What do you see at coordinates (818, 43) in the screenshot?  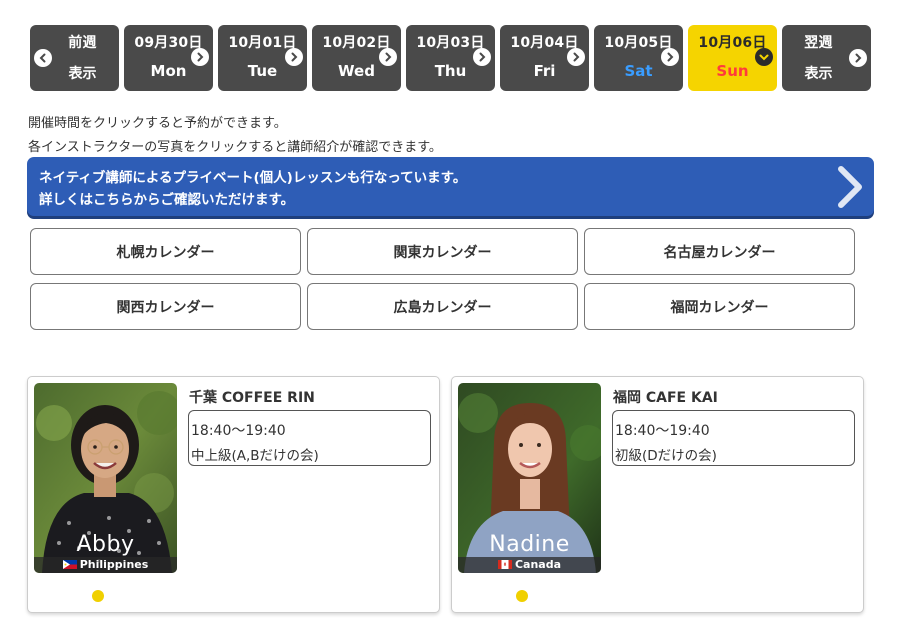 I see `next-week-label: 翌週` at bounding box center [818, 43].